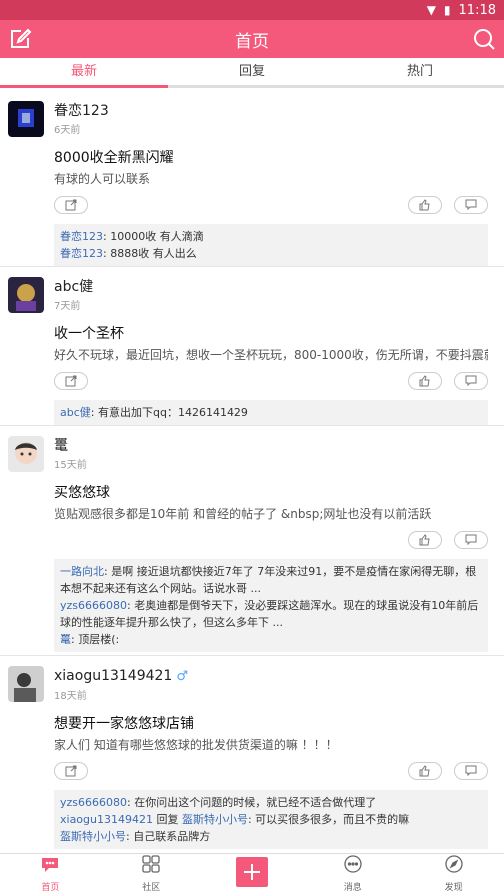  Describe the element at coordinates (271, 253) in the screenshot. I see `comment-item: 眷恋123: 8888收 有人出么` at that location.